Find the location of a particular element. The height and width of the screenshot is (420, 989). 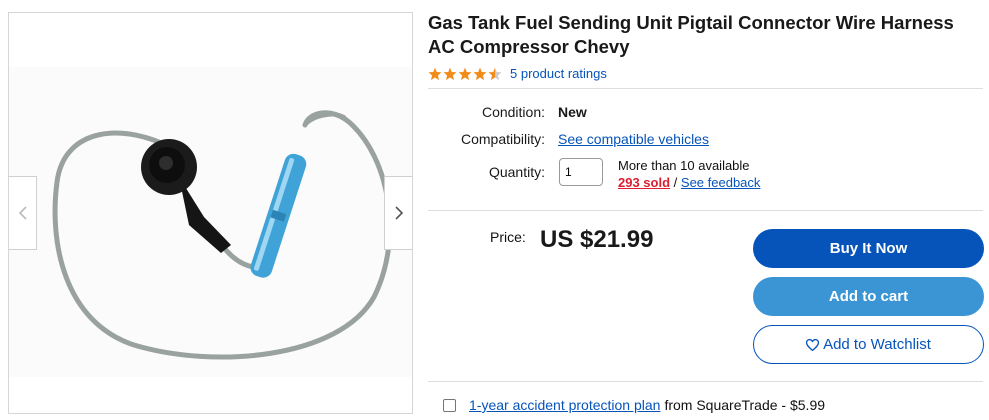

condition-value: New is located at coordinates (572, 112).